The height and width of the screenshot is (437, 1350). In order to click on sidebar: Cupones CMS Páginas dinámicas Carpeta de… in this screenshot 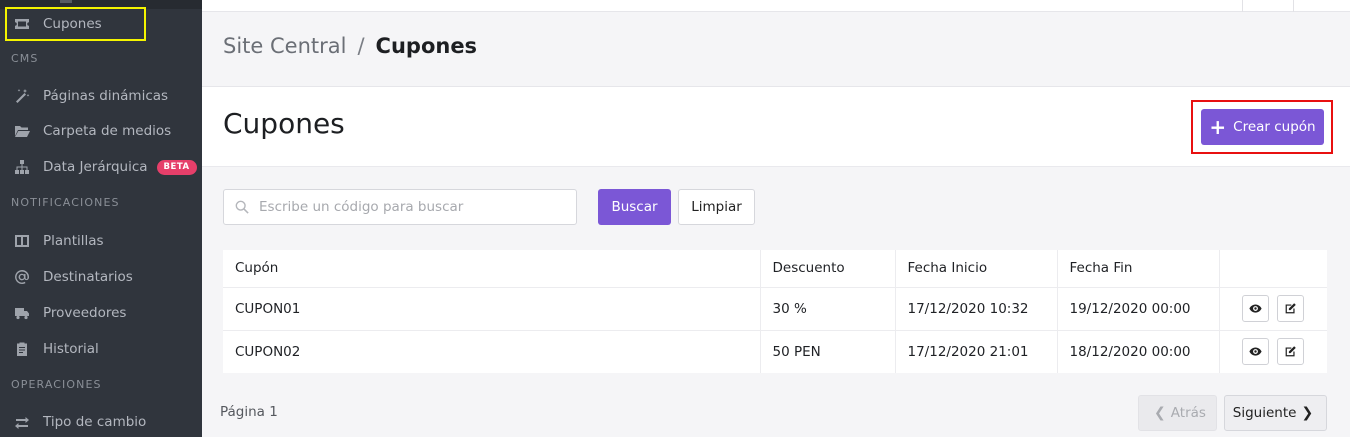, I will do `click(101, 218)`.